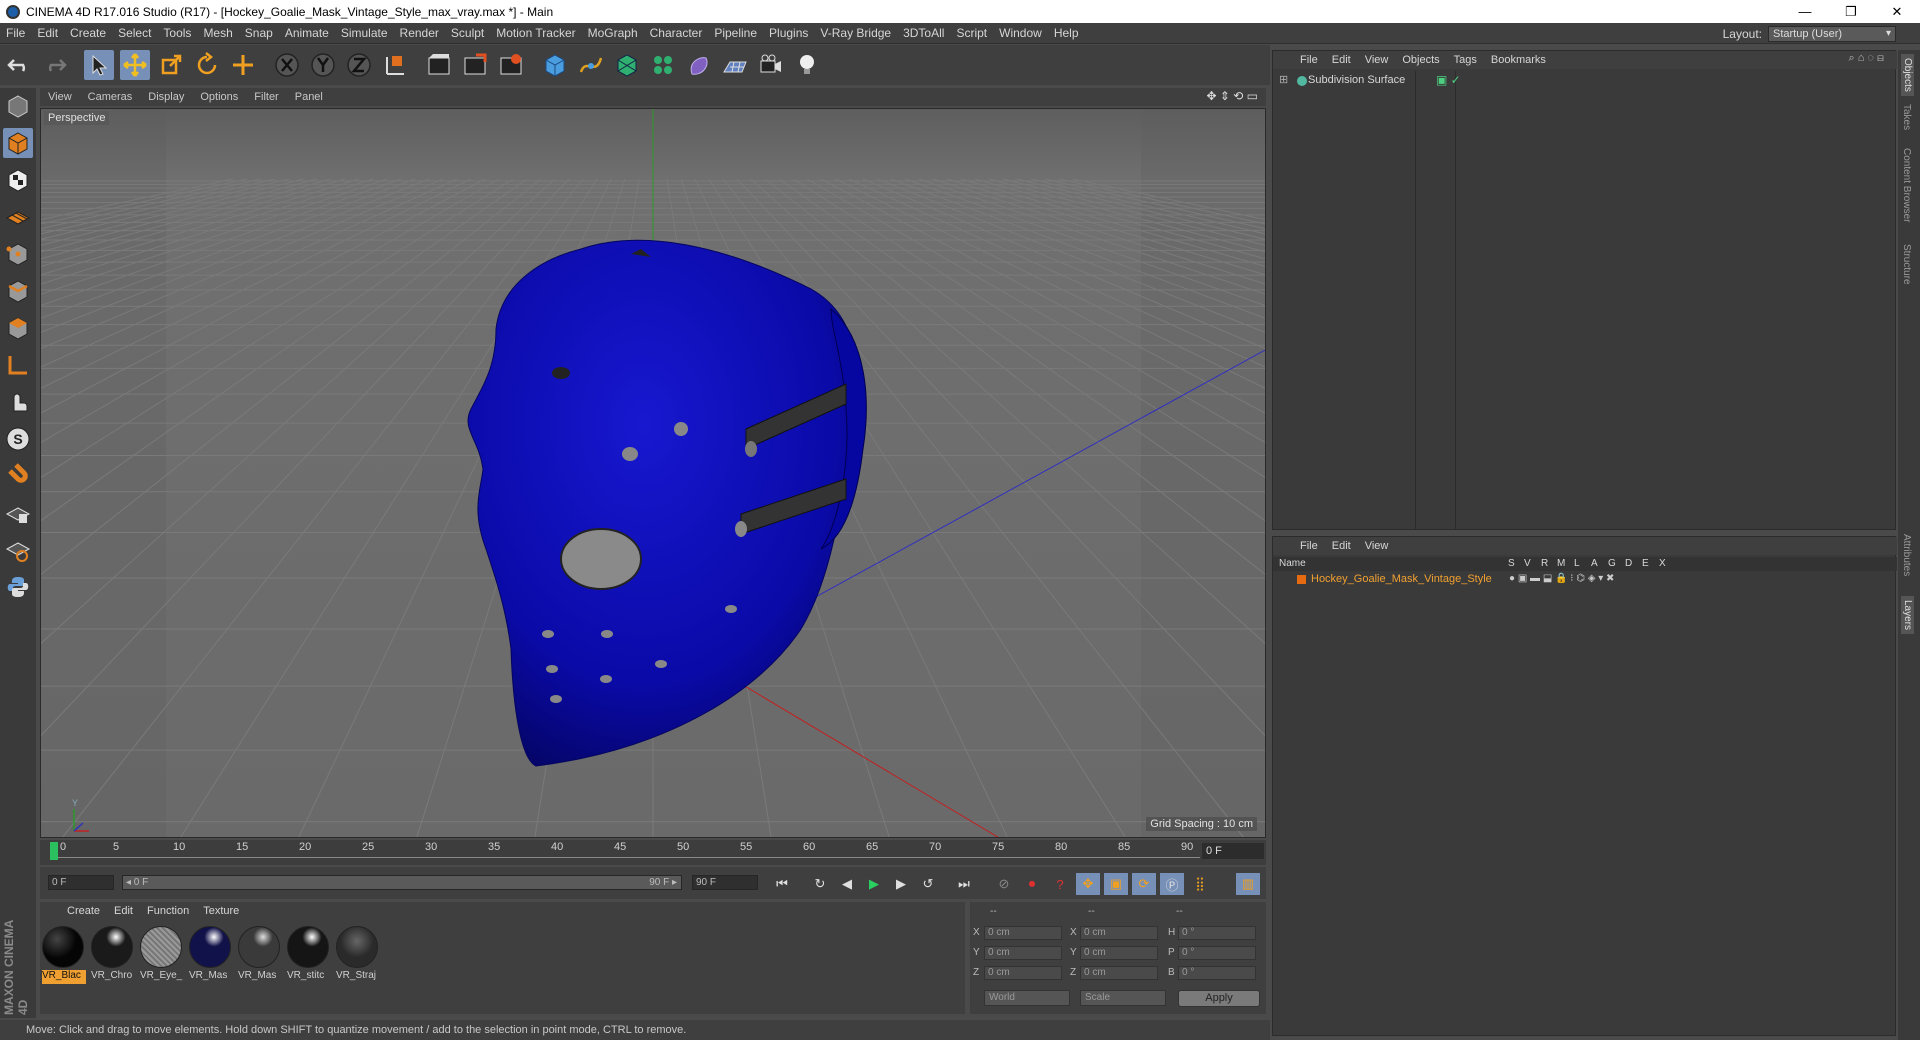 The height and width of the screenshot is (1040, 1920). What do you see at coordinates (1907, 615) in the screenshot?
I see `tab-layers: Layers` at bounding box center [1907, 615].